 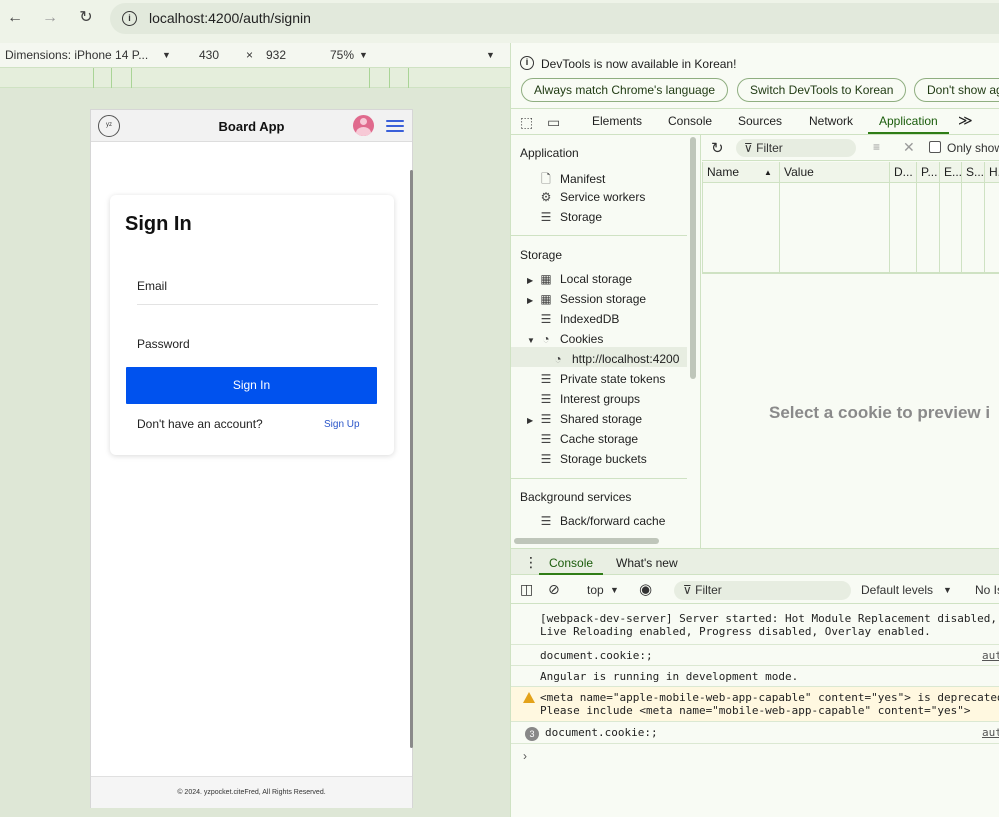 What do you see at coordinates (592, 197) in the screenshot?
I see `sidebar-item-service-workers: ⚙ Service workers` at bounding box center [592, 197].